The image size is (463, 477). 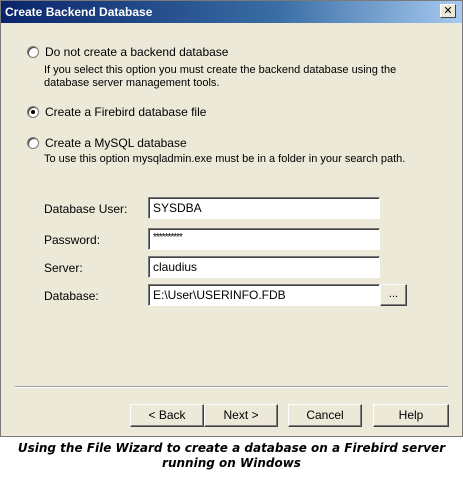 What do you see at coordinates (137, 52) in the screenshot?
I see `option-no-backend-label: Do not create a backend database` at bounding box center [137, 52].